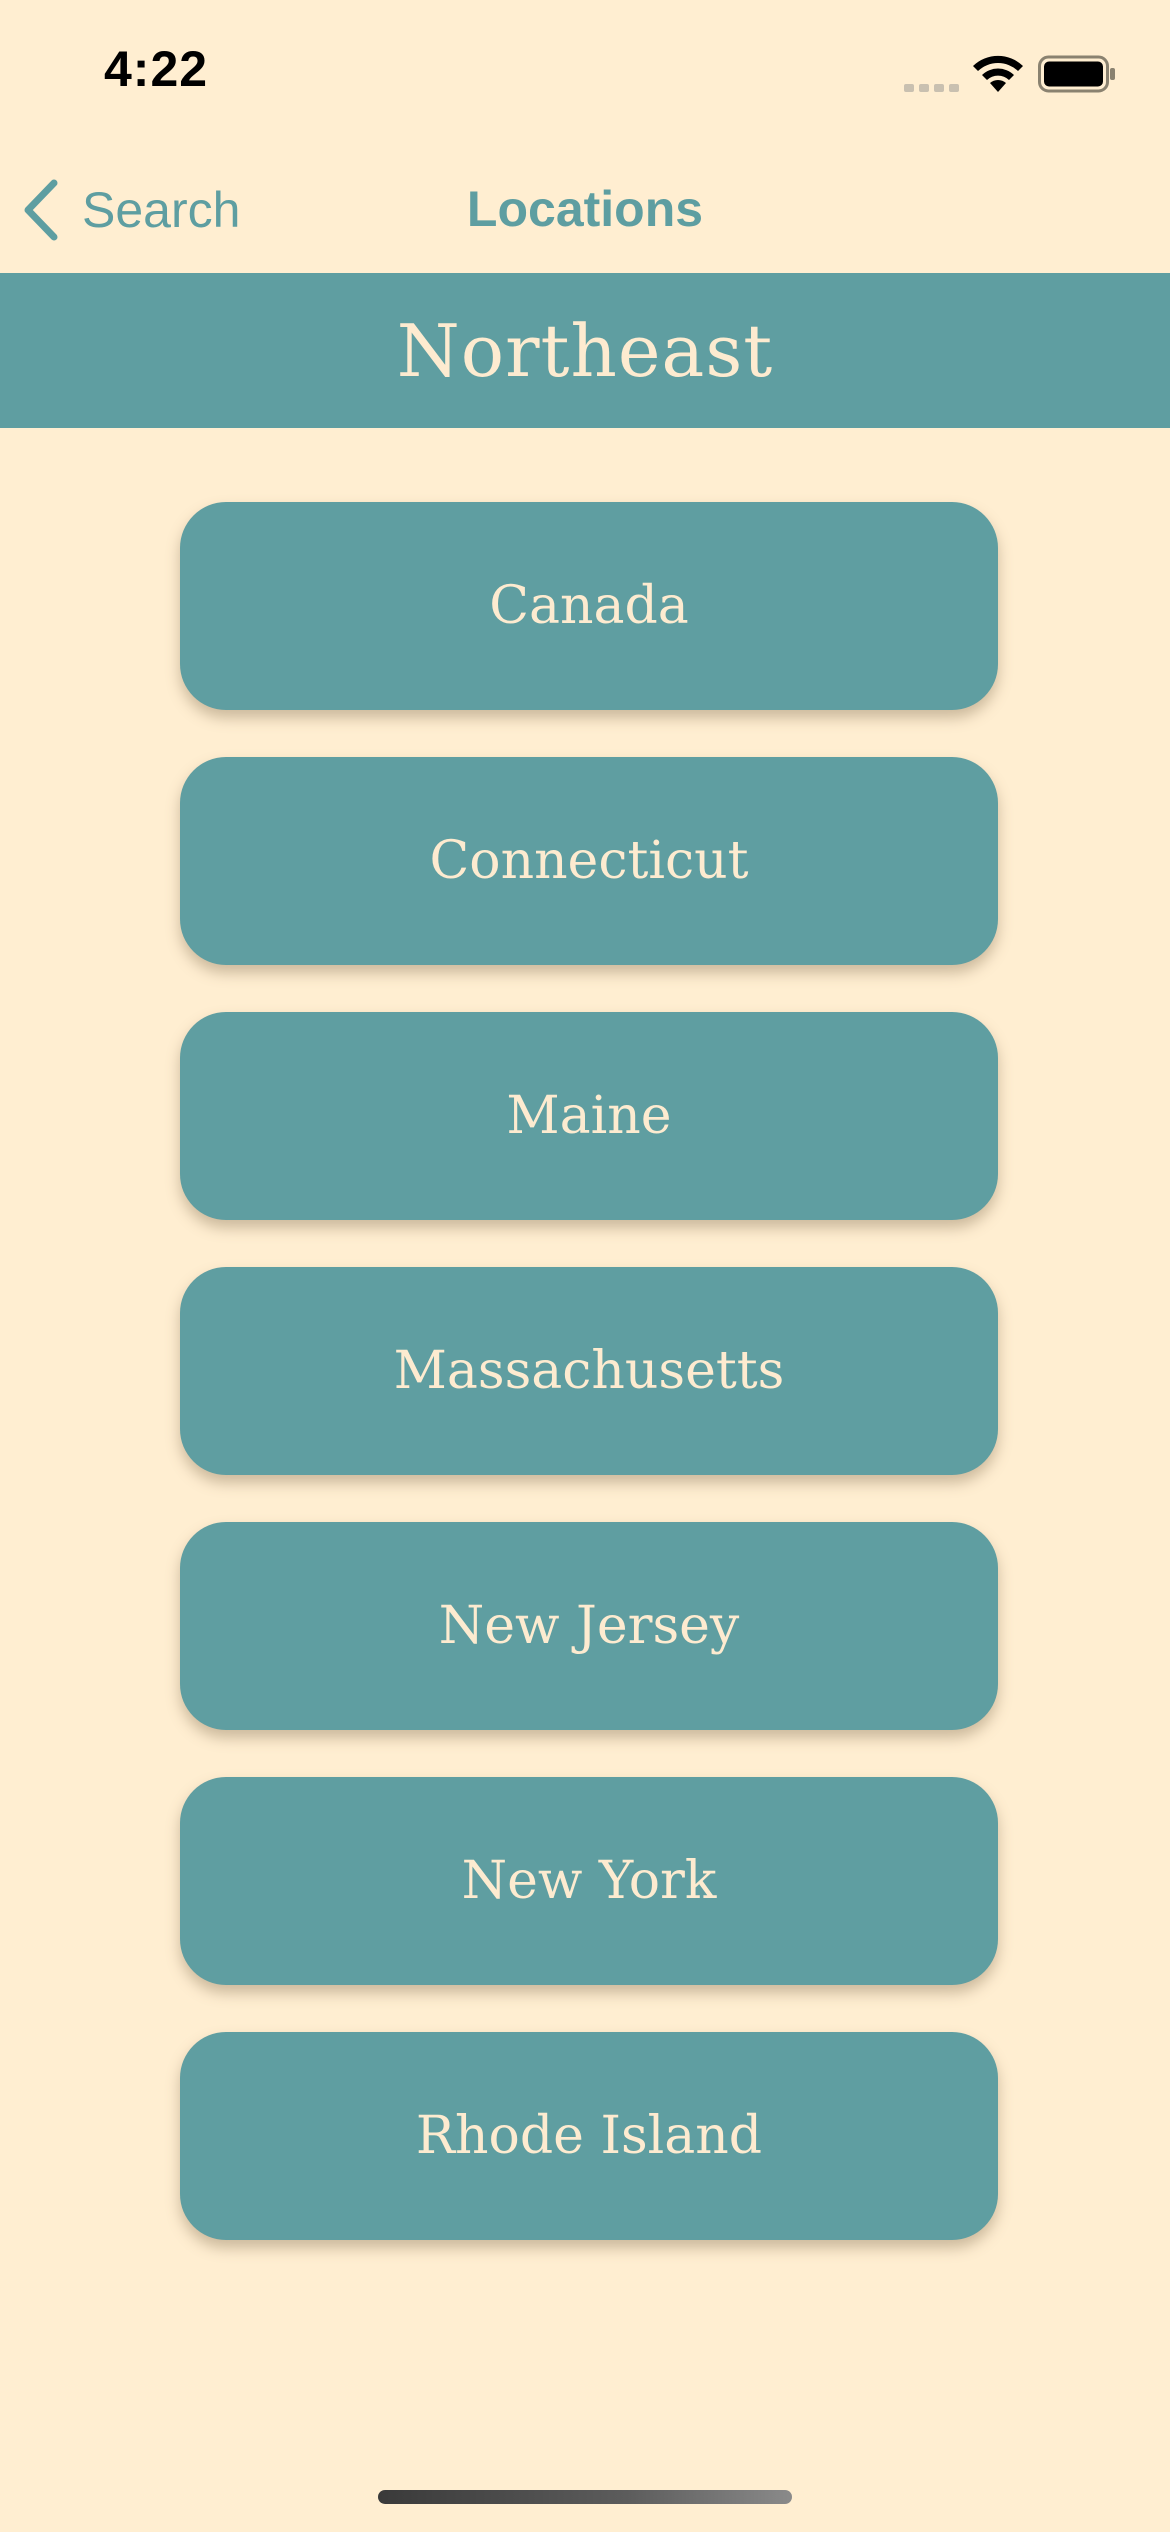  I want to click on location-button-connecticut: Connecticut, so click(589, 861).